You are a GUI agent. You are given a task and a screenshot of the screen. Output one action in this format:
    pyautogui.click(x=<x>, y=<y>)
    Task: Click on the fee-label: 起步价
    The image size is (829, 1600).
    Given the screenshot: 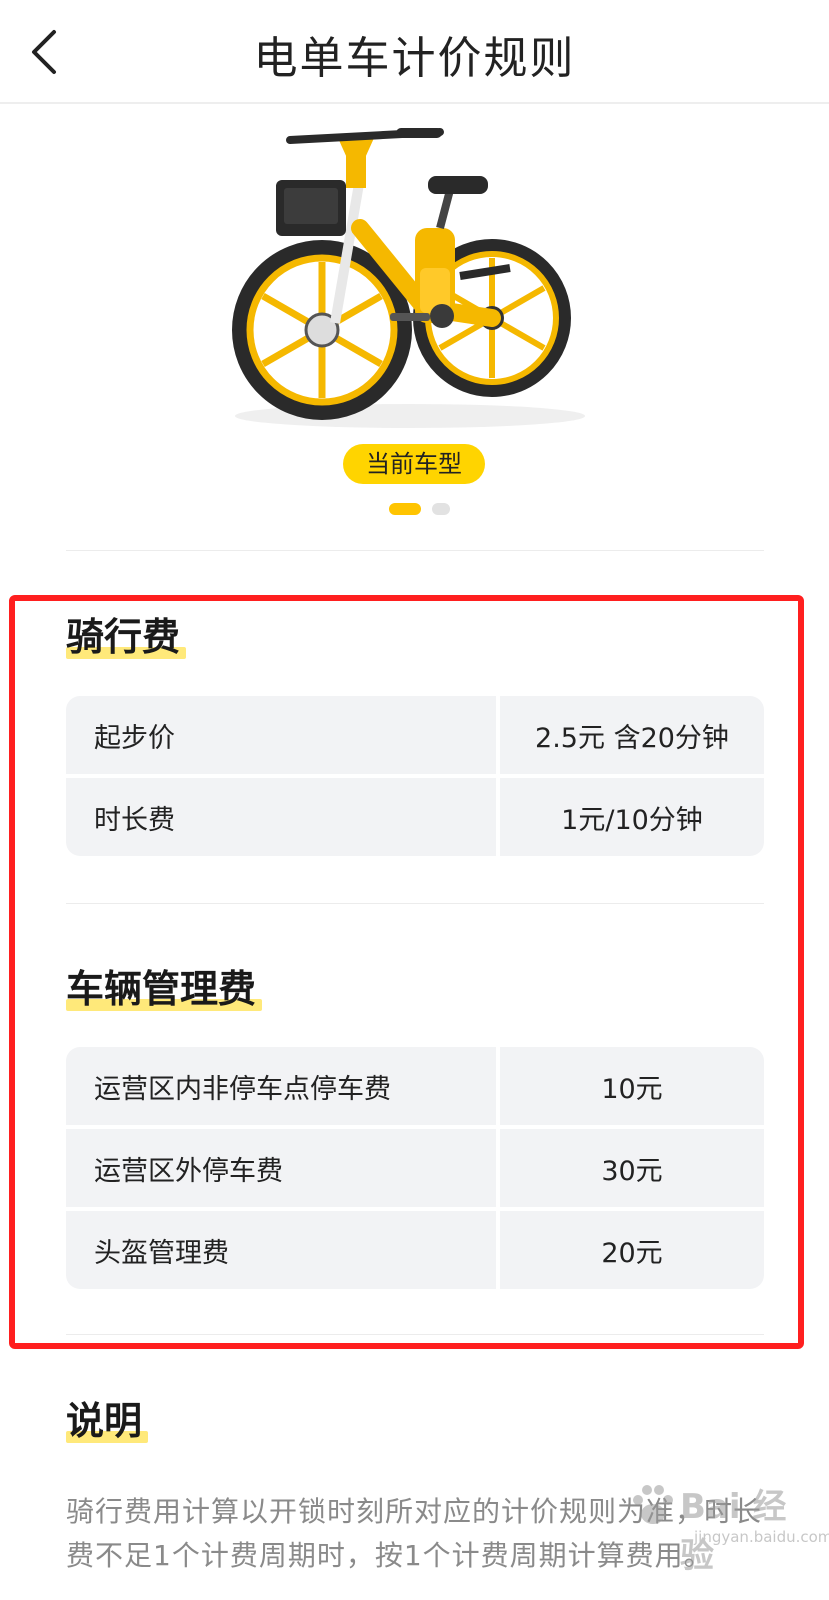 What is the action you would take?
    pyautogui.click(x=281, y=735)
    